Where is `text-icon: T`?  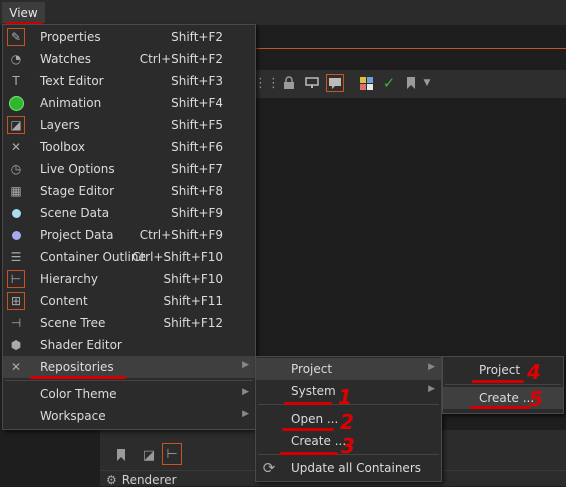 text-icon: T is located at coordinates (16, 81).